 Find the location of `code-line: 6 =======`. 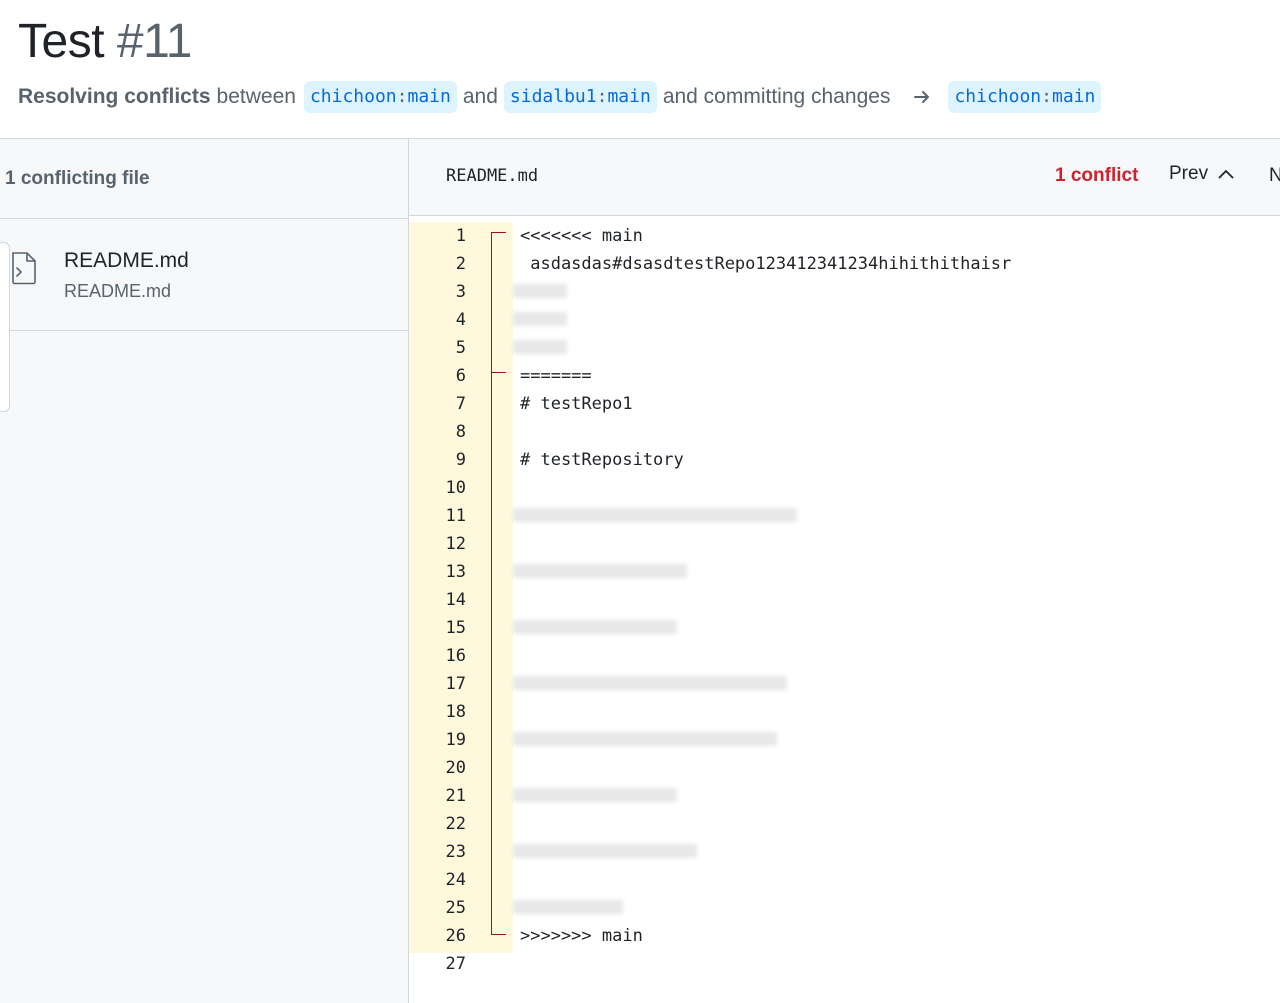

code-line: 6 ======= is located at coordinates (844, 376).